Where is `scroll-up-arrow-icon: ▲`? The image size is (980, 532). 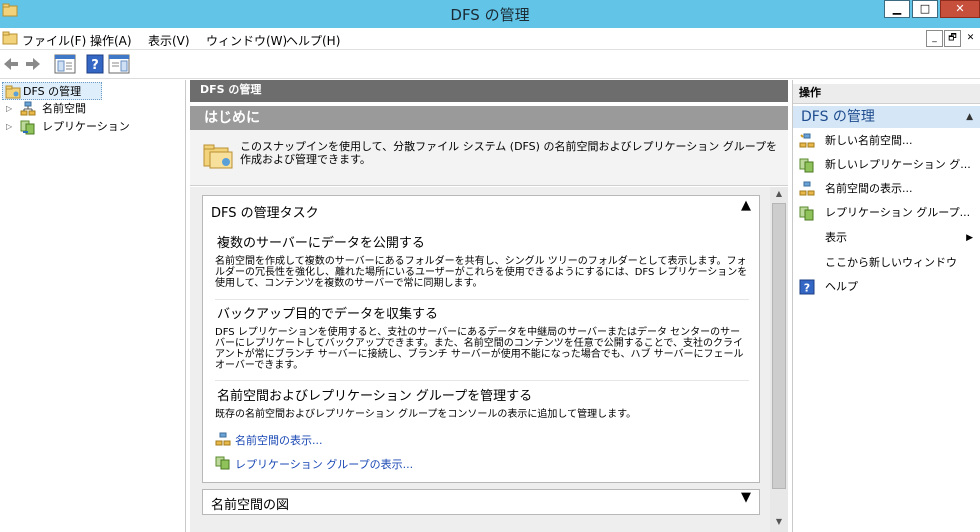
scroll-up-arrow-icon: ▲ is located at coordinates (779, 193).